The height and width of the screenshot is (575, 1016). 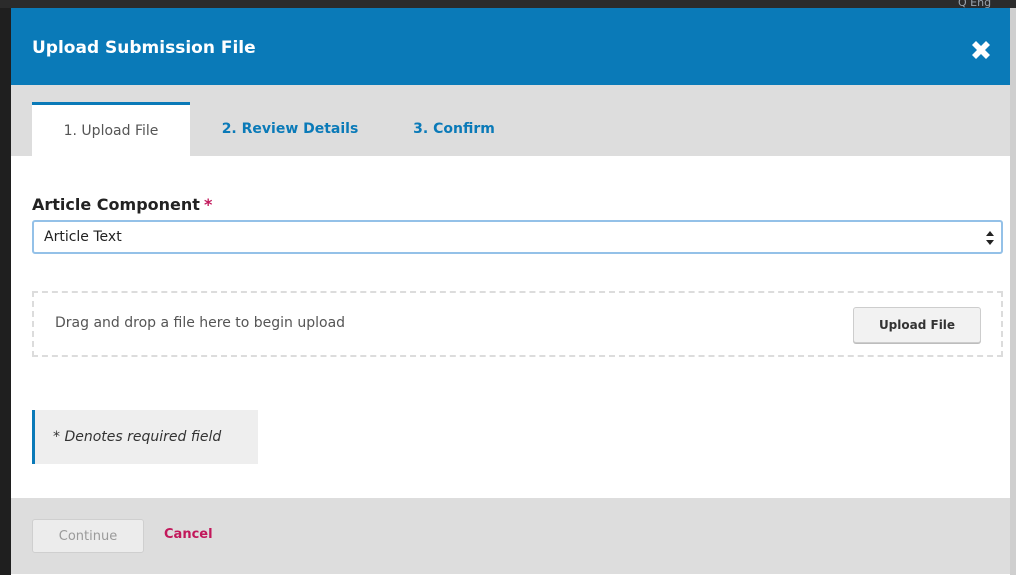 I want to click on modal-title: Upload Submission File, so click(x=144, y=48).